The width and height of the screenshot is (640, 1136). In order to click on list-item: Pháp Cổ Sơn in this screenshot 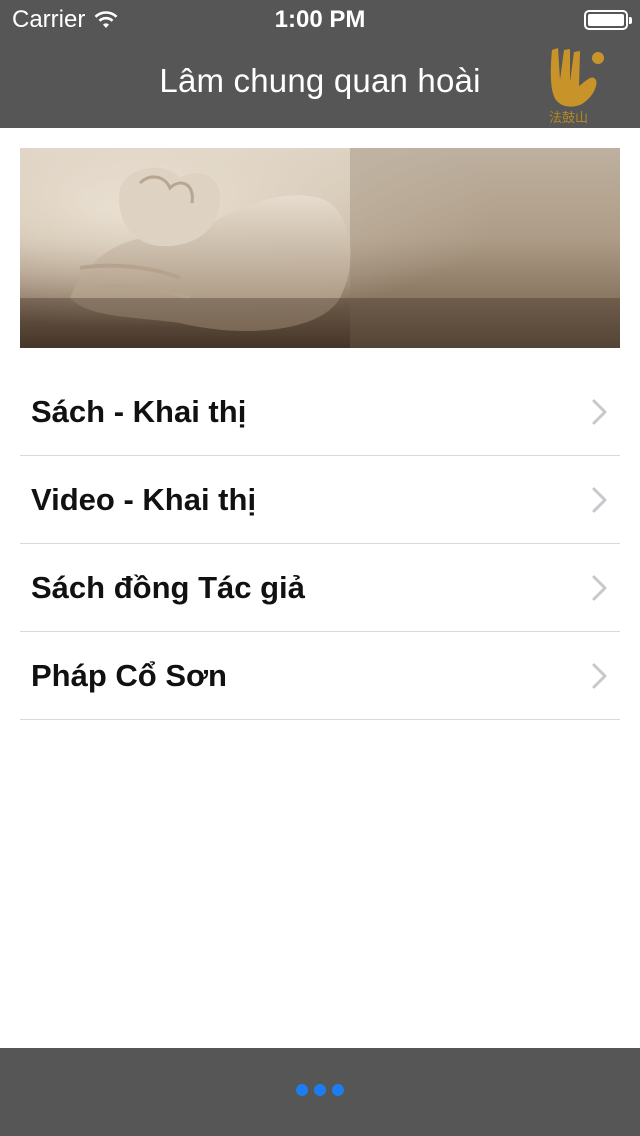, I will do `click(320, 676)`.